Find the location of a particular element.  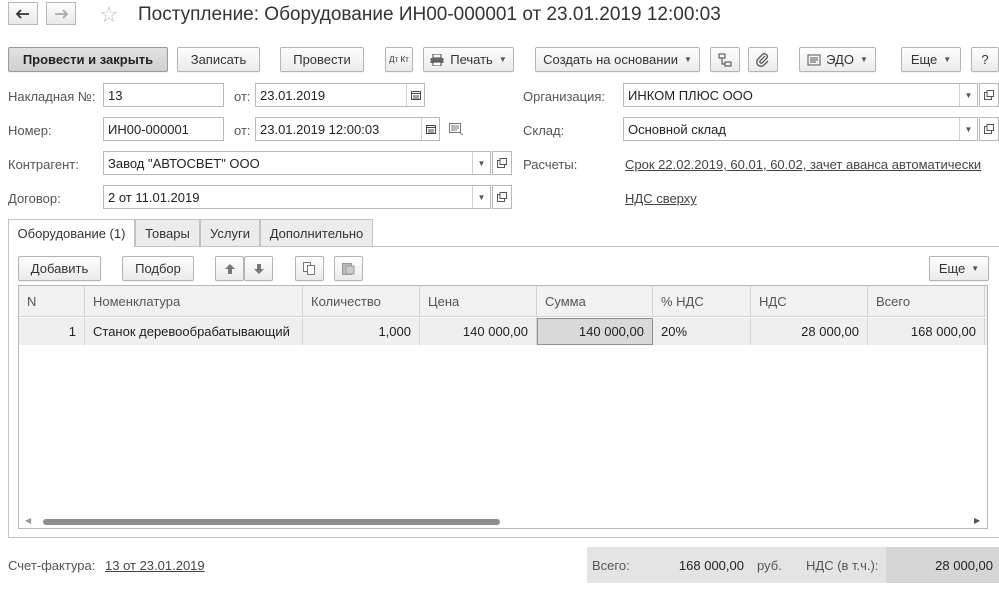

add-row-button: Добавить is located at coordinates (59, 268).